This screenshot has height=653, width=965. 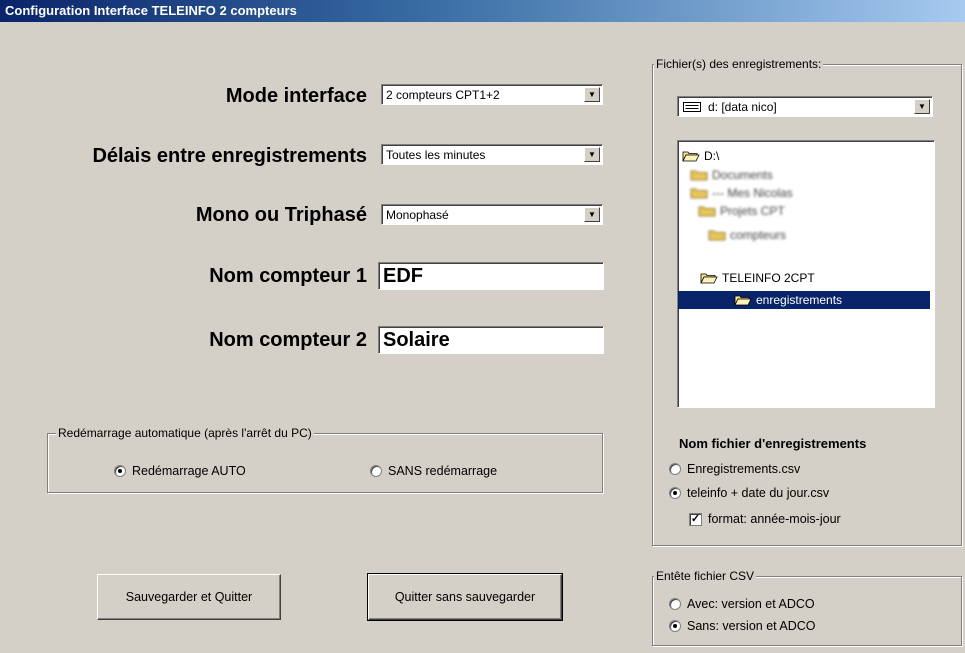 What do you see at coordinates (296, 96) in the screenshot?
I see `mode-label: Mode interface` at bounding box center [296, 96].